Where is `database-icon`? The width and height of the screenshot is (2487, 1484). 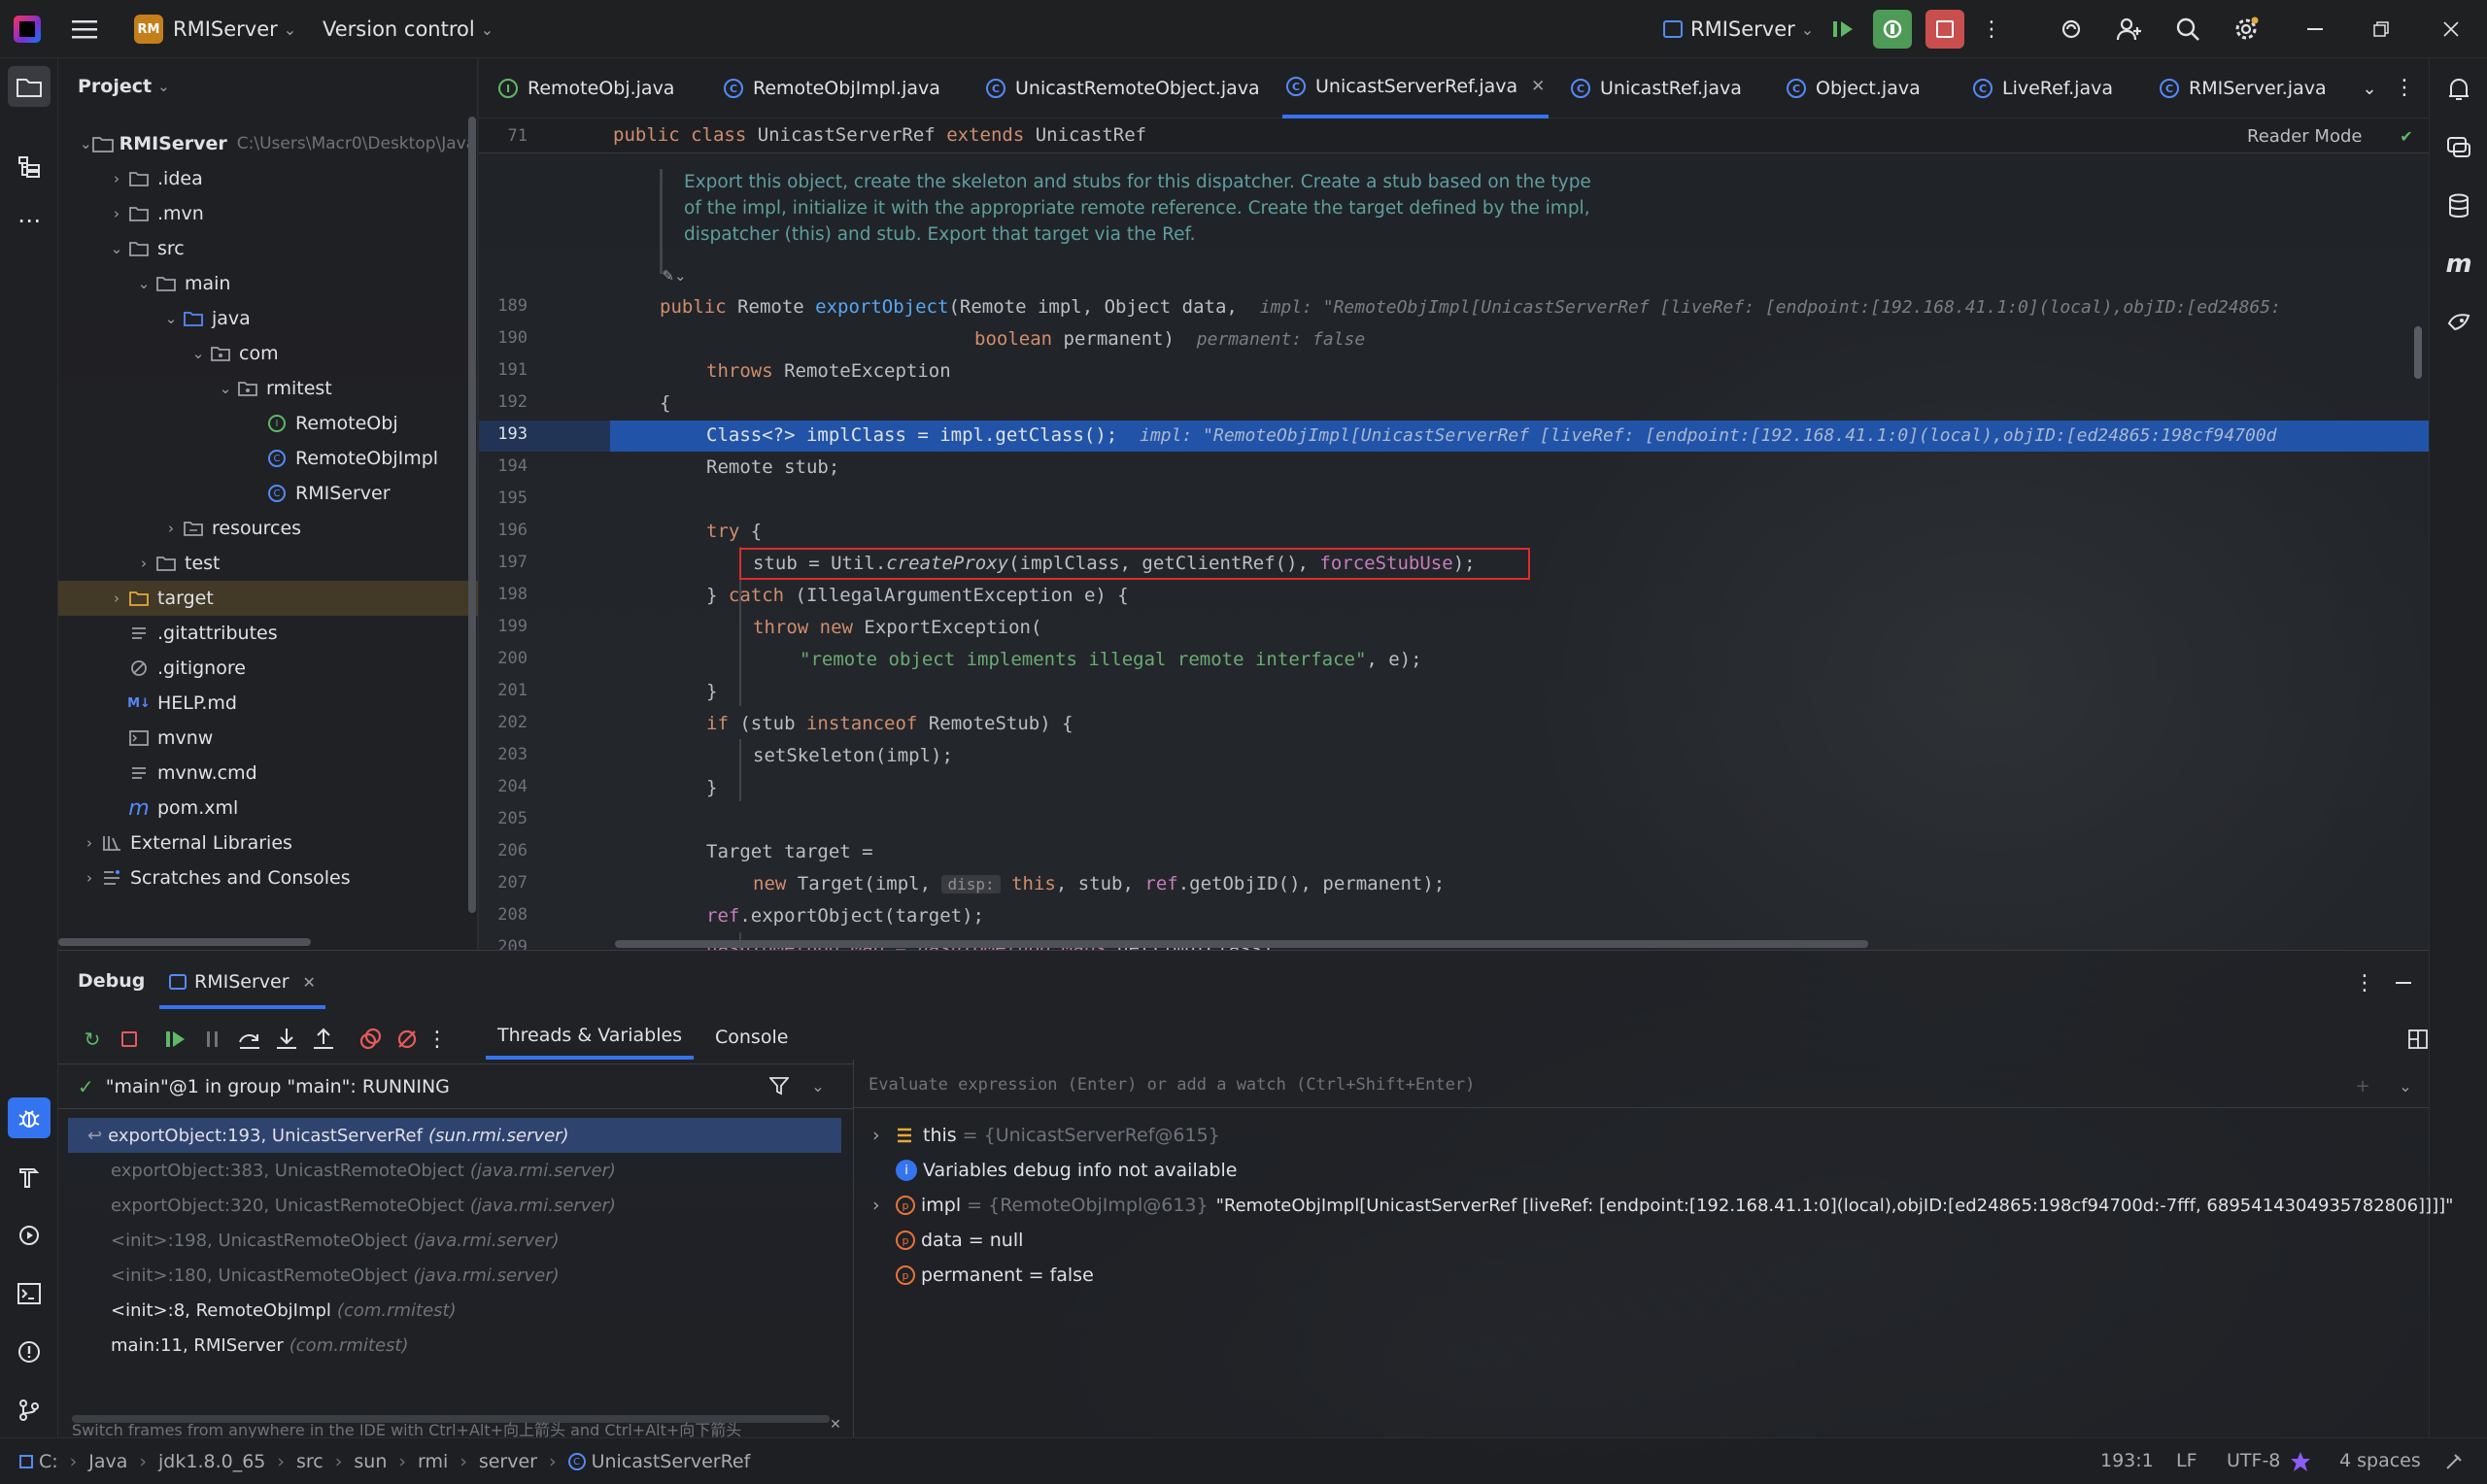
database-icon is located at coordinates (2458, 205).